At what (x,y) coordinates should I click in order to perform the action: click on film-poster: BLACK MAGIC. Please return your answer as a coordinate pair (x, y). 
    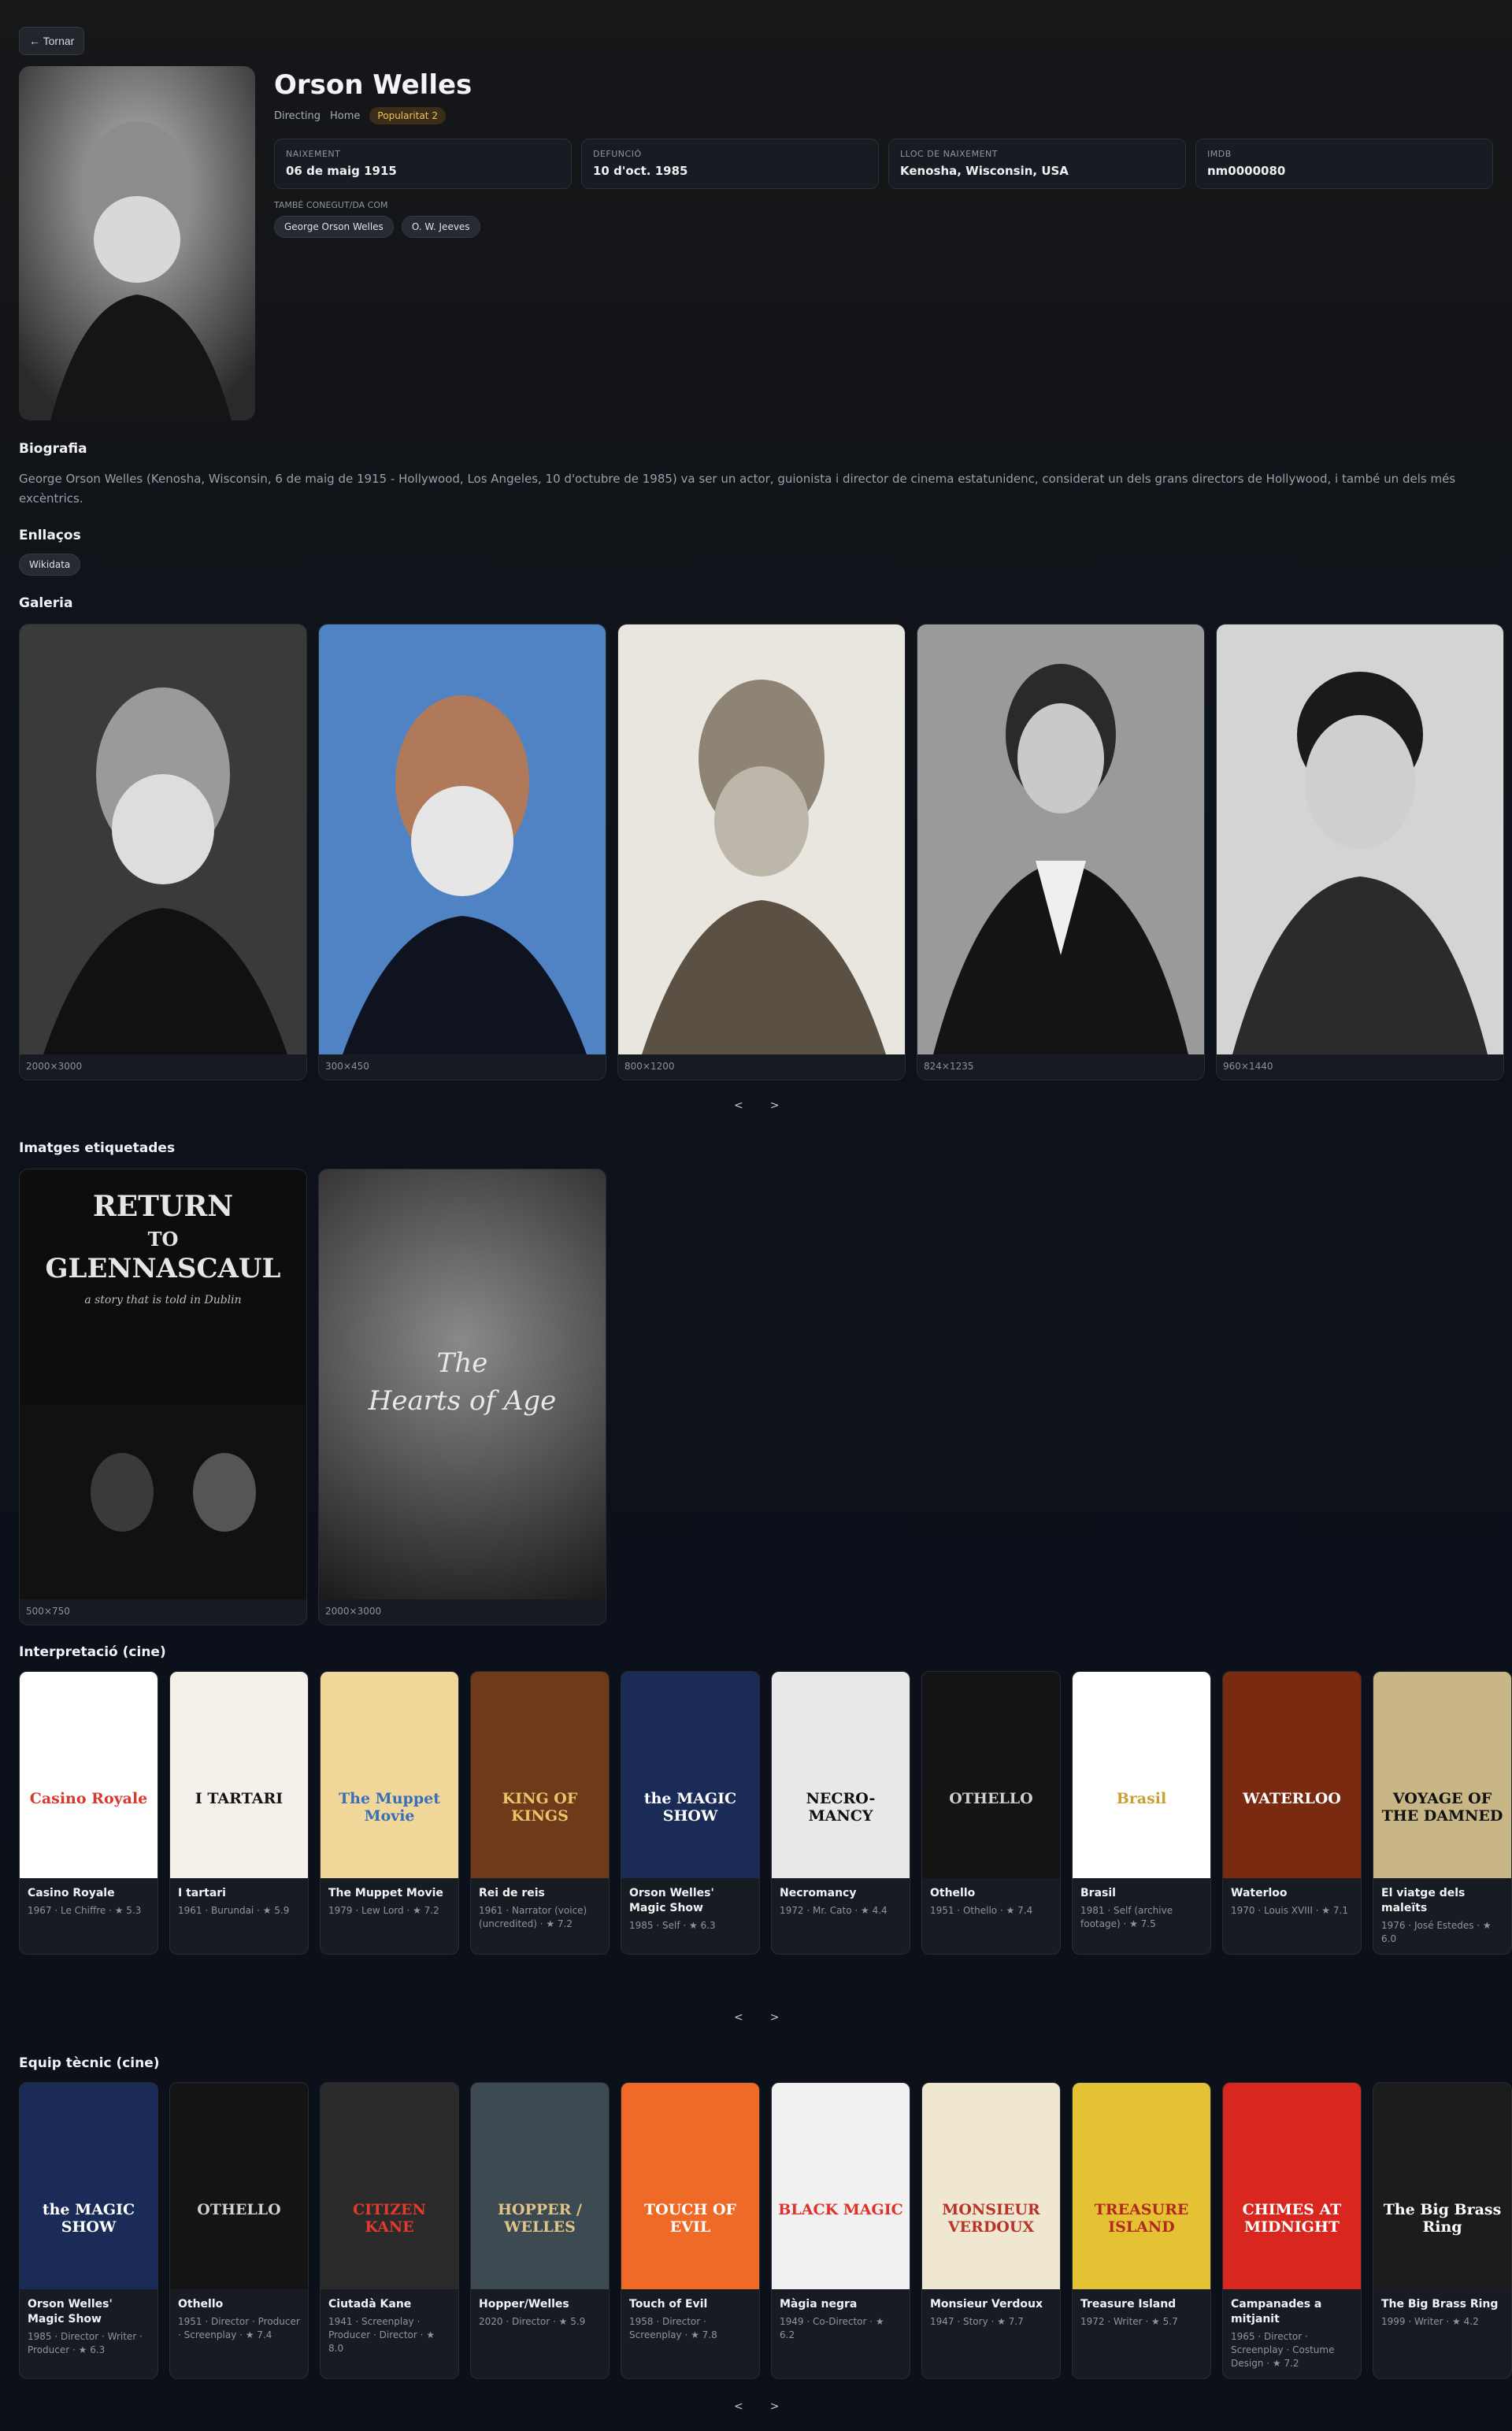
    Looking at the image, I should click on (841, 2186).